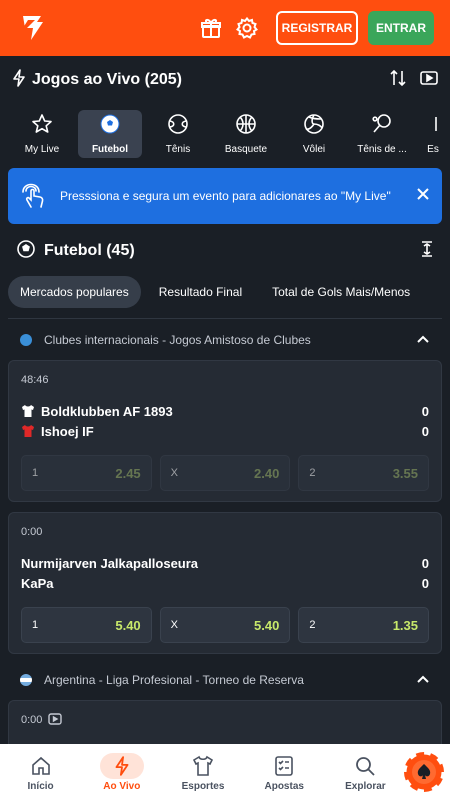 The height and width of the screenshot is (800, 450). Describe the element at coordinates (26, 340) in the screenshot. I see `globe-icon` at that location.